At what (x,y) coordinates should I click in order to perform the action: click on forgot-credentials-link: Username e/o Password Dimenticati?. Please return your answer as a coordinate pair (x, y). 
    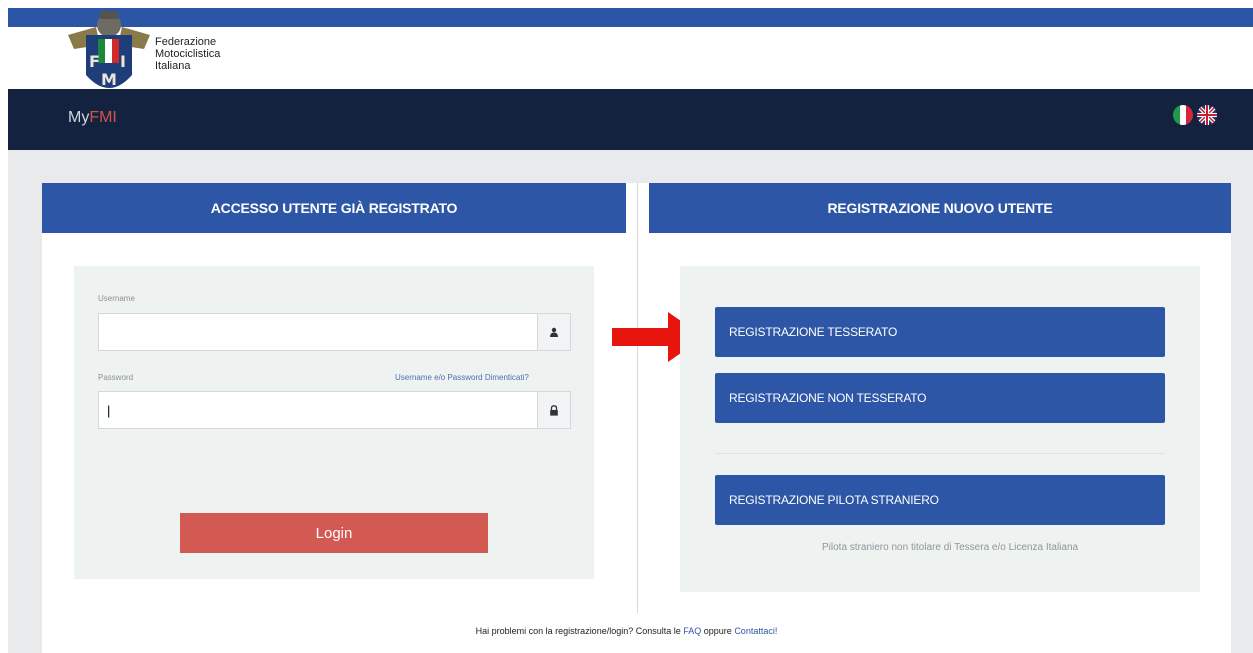
    Looking at the image, I should click on (462, 377).